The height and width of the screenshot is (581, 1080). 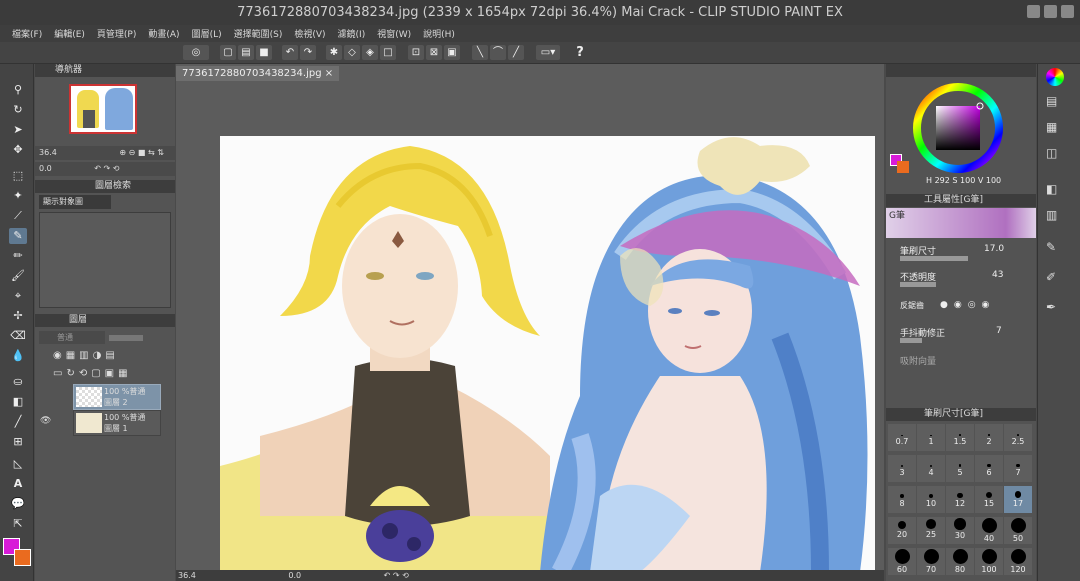 I want to click on correct-line-icon: ⇱, so click(x=18, y=524).